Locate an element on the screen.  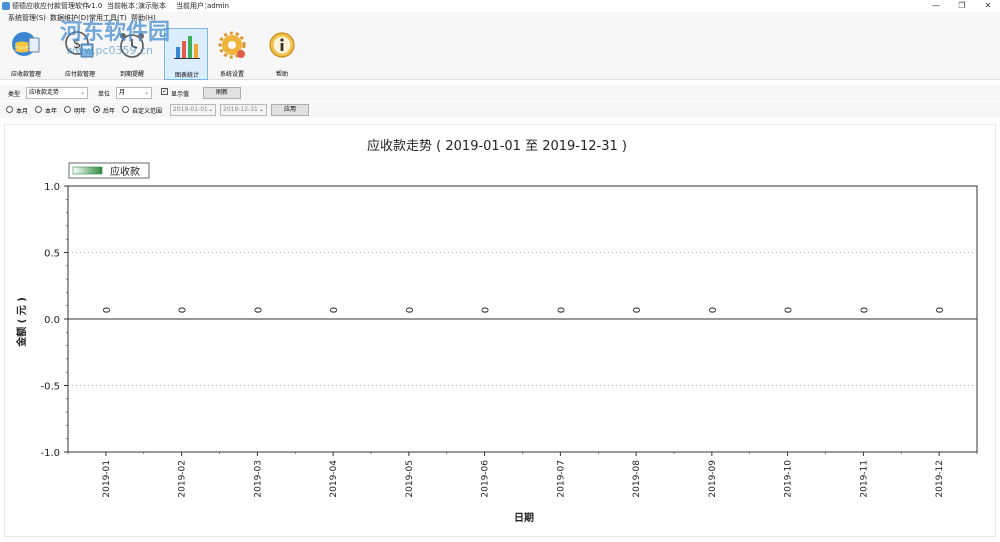
chart-legend: 应收款 is located at coordinates (109, 170).